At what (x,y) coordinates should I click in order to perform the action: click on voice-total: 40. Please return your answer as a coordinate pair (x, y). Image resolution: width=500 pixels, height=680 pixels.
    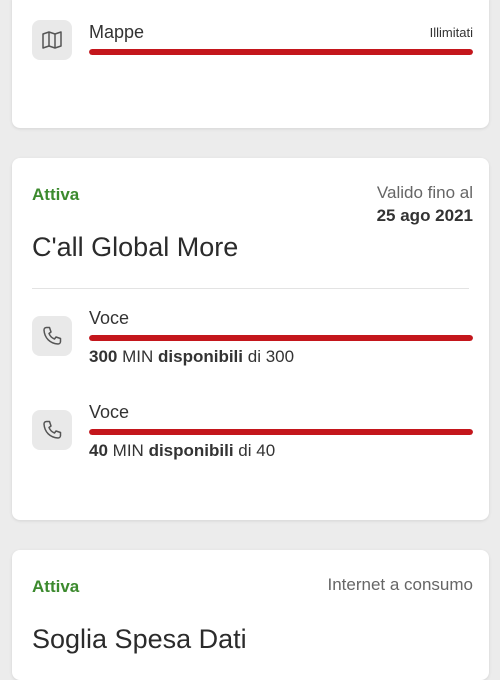
    Looking at the image, I should click on (266, 450).